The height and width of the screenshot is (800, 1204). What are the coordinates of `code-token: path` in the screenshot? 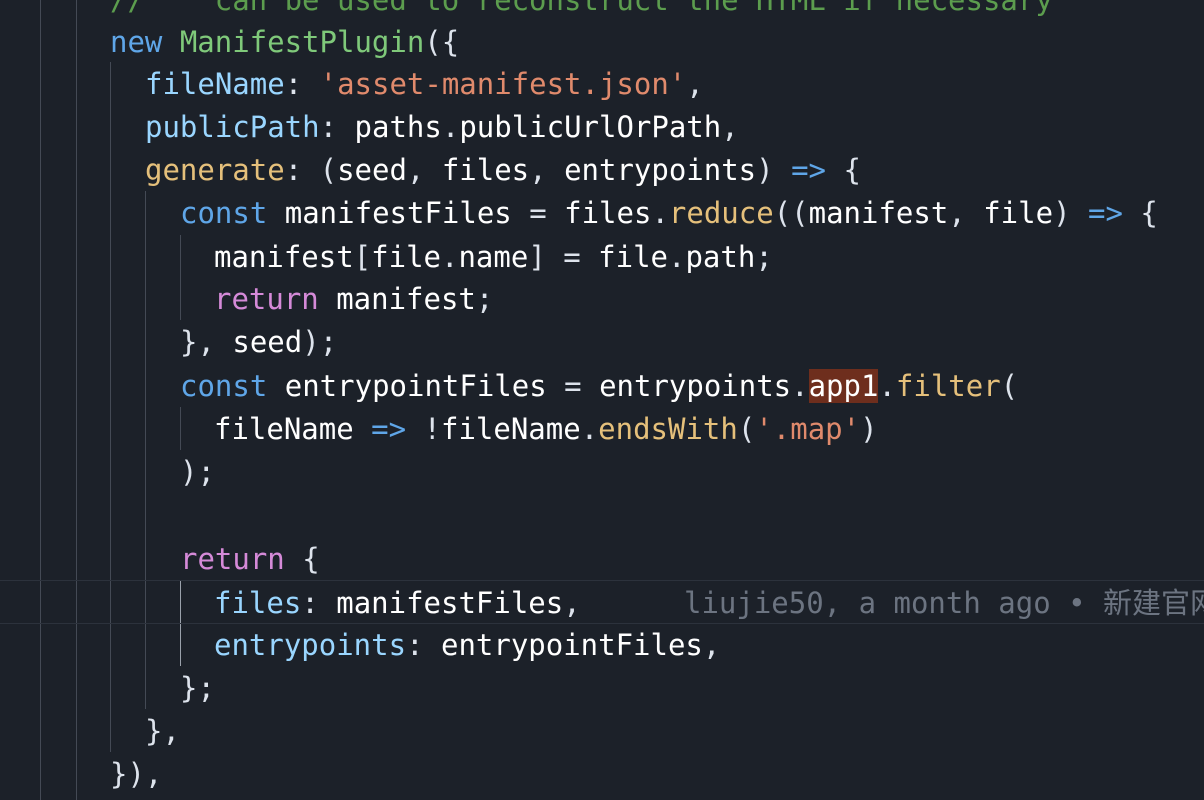 It's located at (720, 257).